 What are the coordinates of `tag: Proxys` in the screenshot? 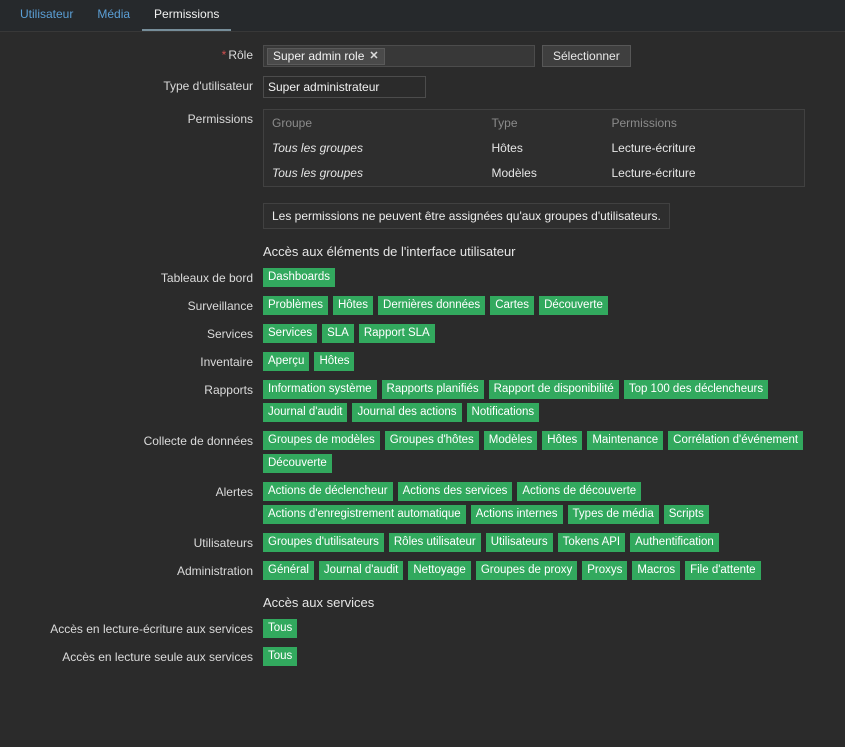 It's located at (605, 570).